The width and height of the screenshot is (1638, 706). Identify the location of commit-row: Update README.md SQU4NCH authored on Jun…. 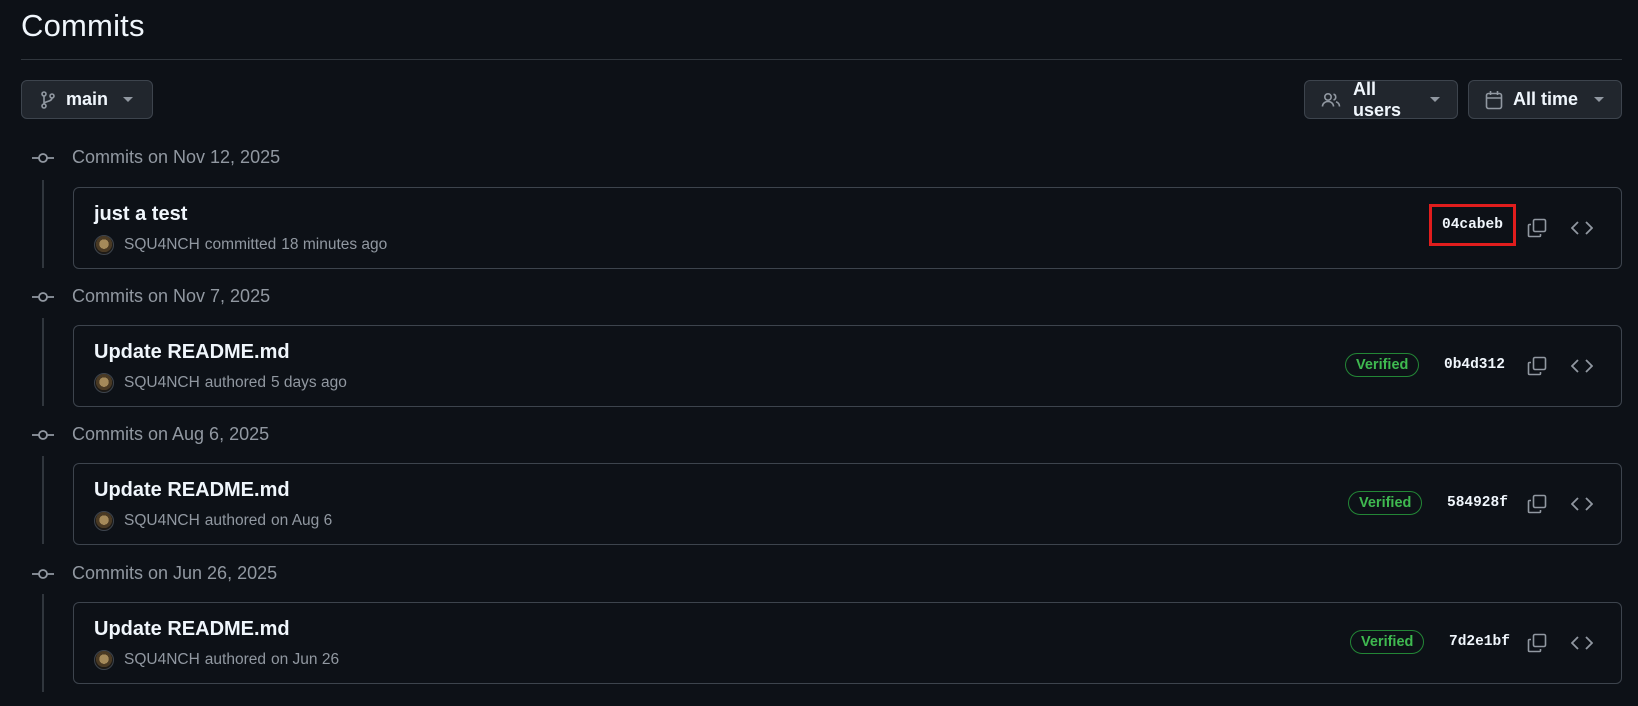
(847, 643).